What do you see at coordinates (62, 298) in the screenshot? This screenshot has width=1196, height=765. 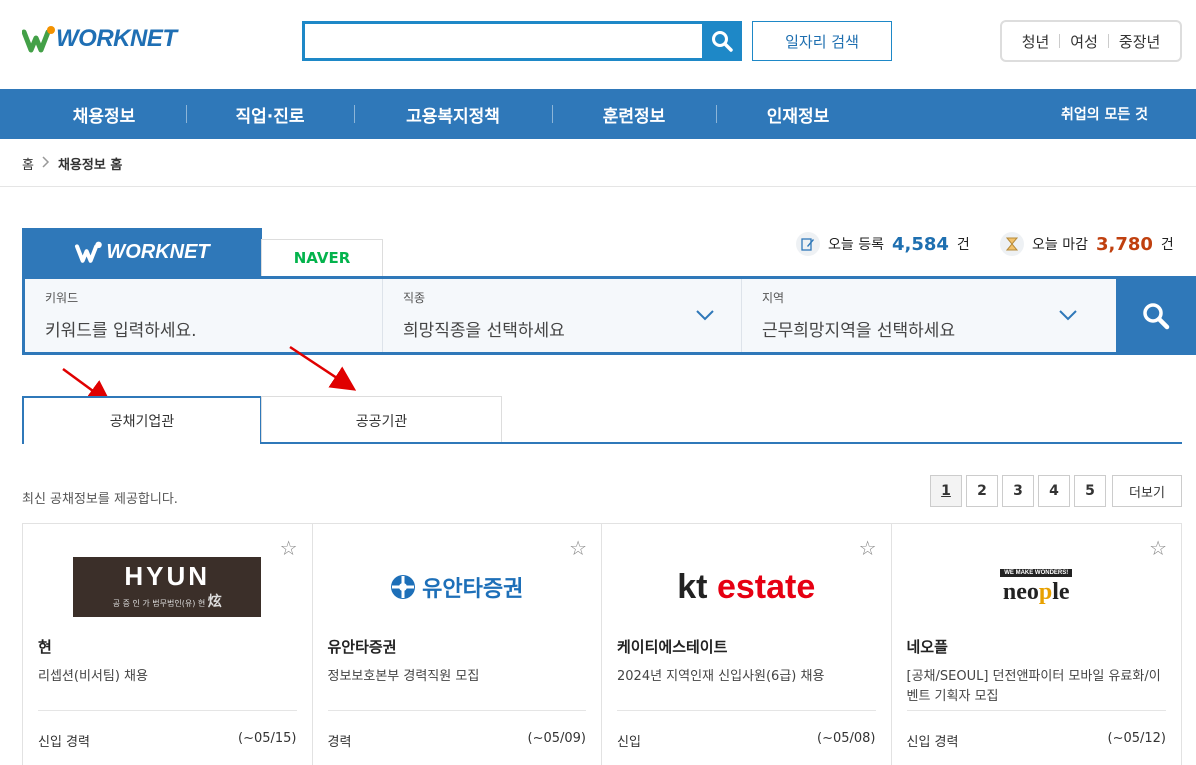 I see `keyword-label: 키워드` at bounding box center [62, 298].